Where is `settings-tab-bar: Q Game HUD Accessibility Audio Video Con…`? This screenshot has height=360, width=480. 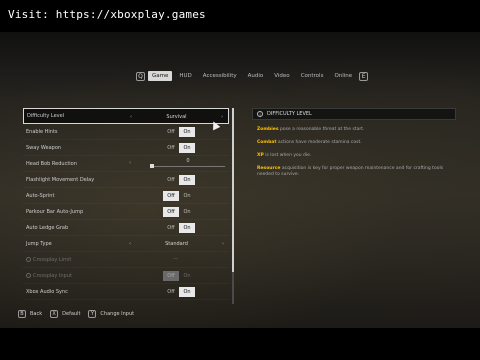 settings-tab-bar: Q Game HUD Accessibility Audio Video Con… is located at coordinates (252, 76).